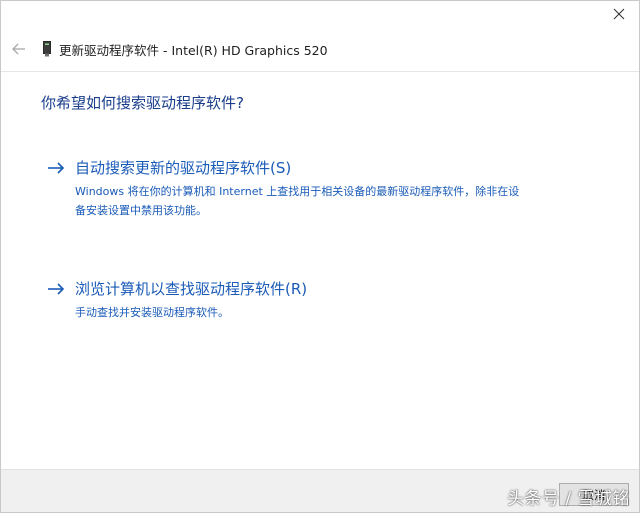  I want to click on close-button, so click(619, 14).